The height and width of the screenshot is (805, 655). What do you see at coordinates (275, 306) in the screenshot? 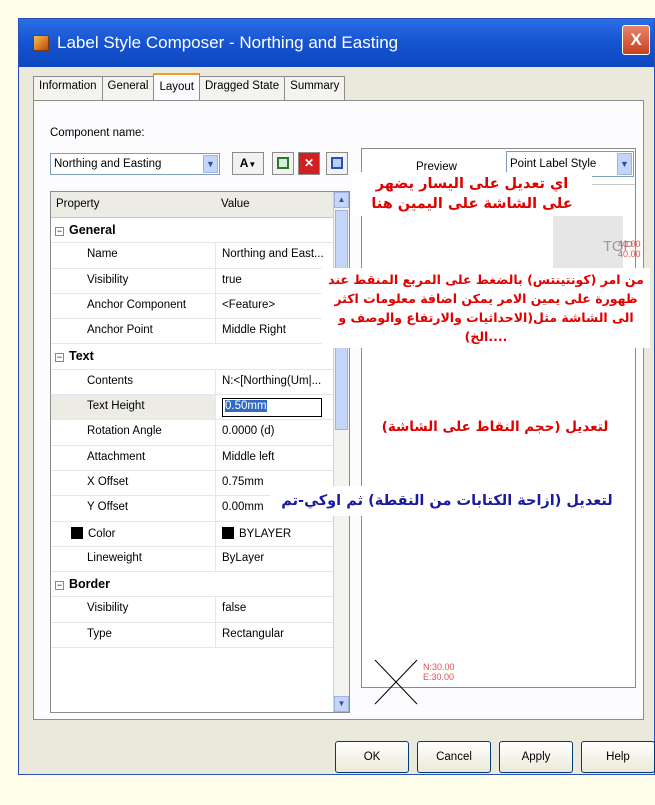
I see `property-value: <Feature>` at bounding box center [275, 306].